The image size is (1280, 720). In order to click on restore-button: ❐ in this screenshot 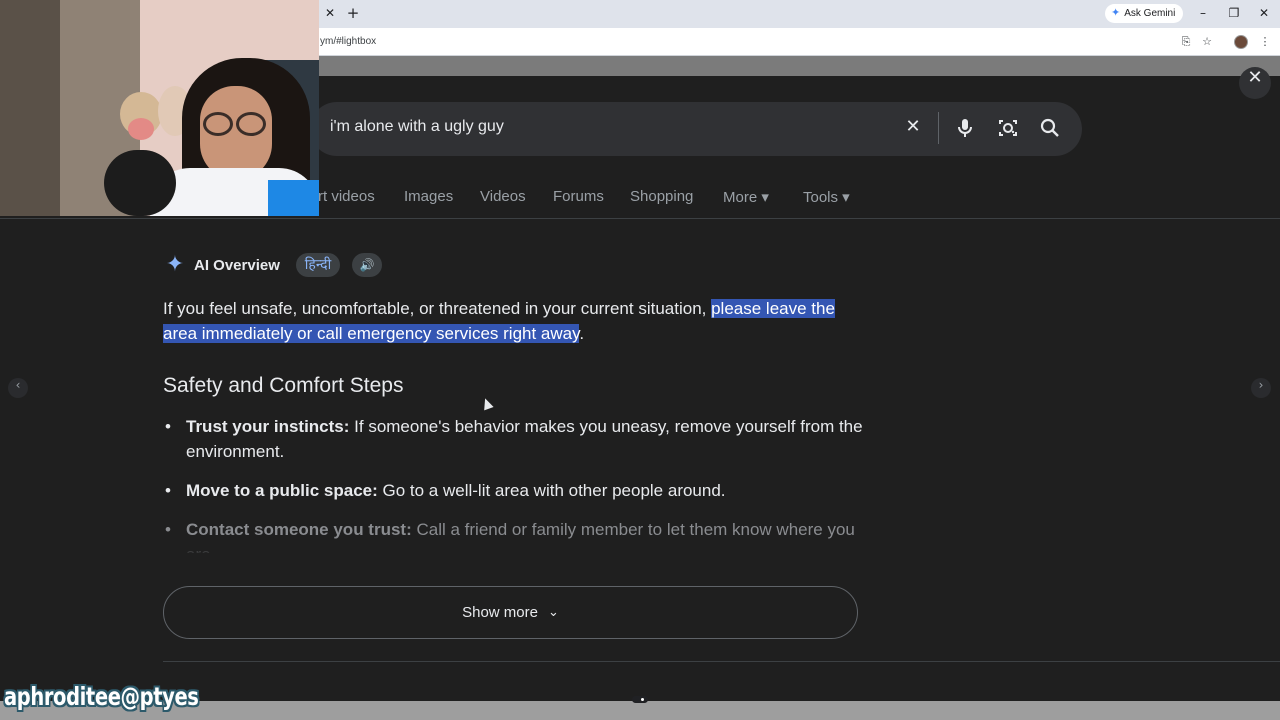, I will do `click(1234, 13)`.